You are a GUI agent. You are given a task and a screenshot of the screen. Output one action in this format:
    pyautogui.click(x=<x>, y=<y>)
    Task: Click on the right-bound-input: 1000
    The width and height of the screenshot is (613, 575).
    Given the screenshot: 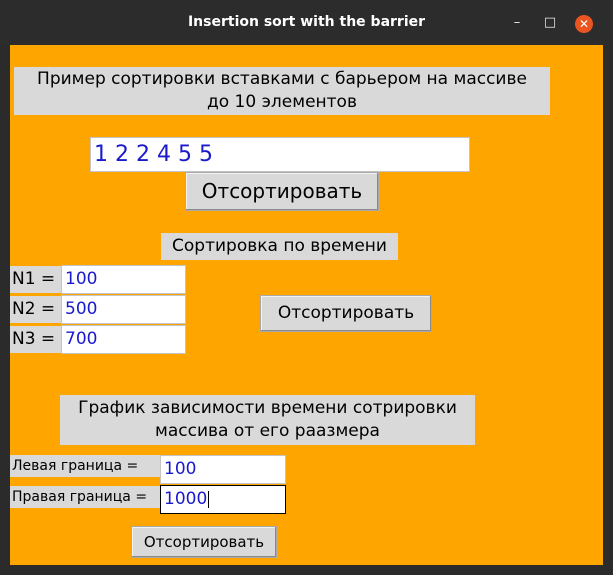 What is the action you would take?
    pyautogui.click(x=223, y=499)
    